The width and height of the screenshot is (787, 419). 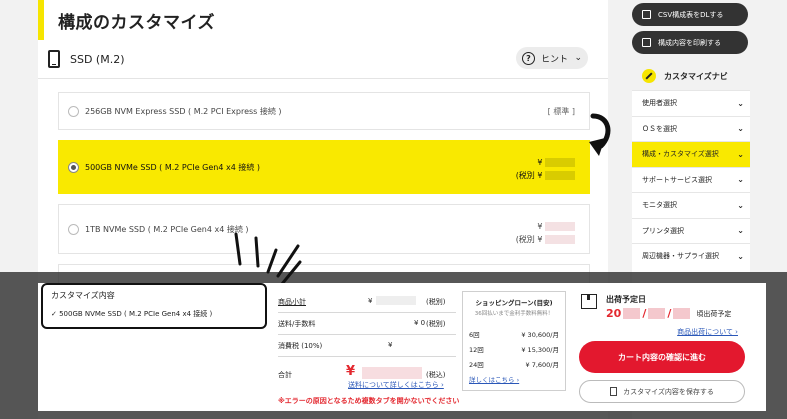 I want to click on csv-download-button: CSV構成表をDLする, so click(x=690, y=14).